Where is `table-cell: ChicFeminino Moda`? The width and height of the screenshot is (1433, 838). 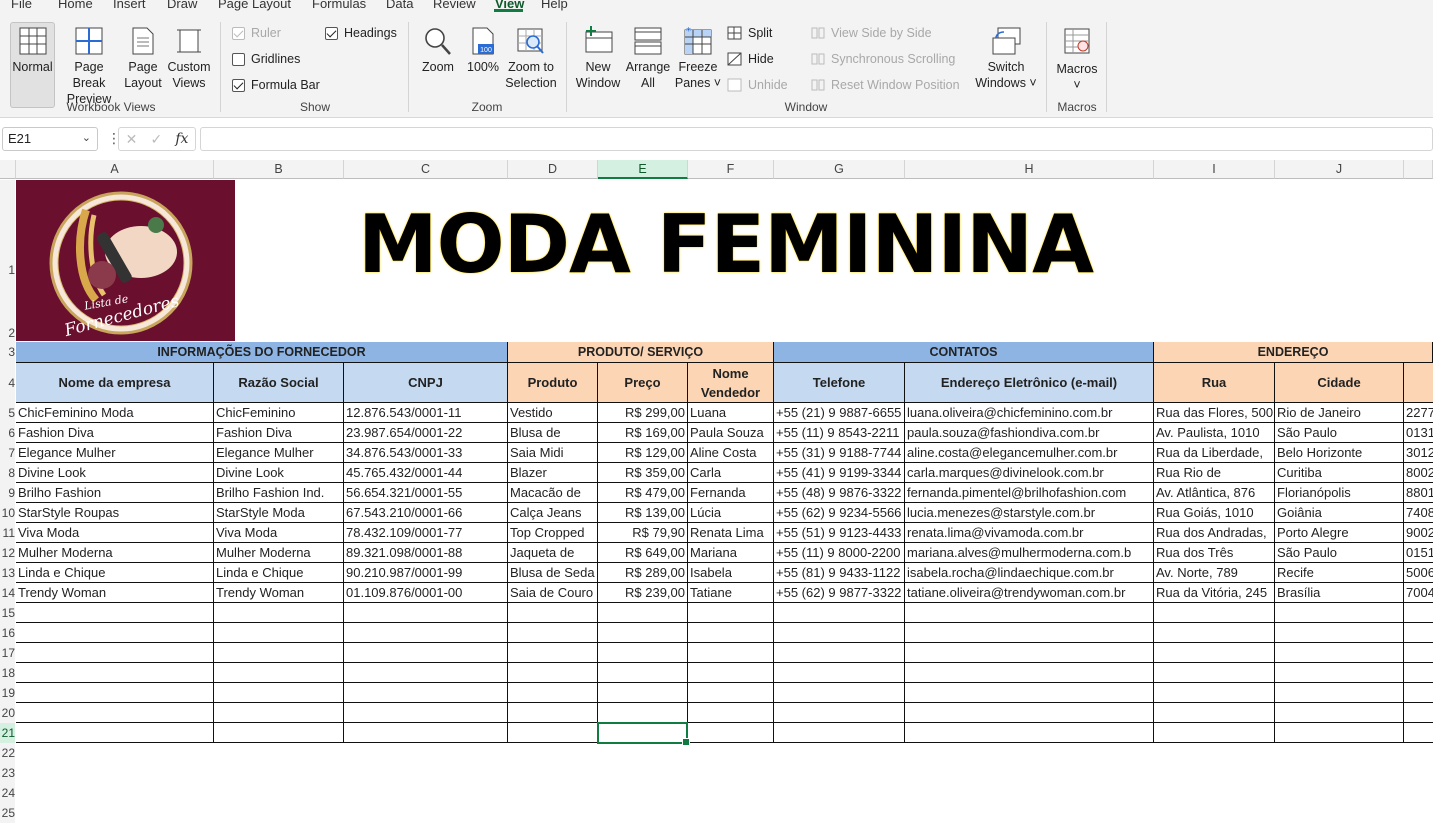 table-cell: ChicFeminino Moda is located at coordinates (115, 413).